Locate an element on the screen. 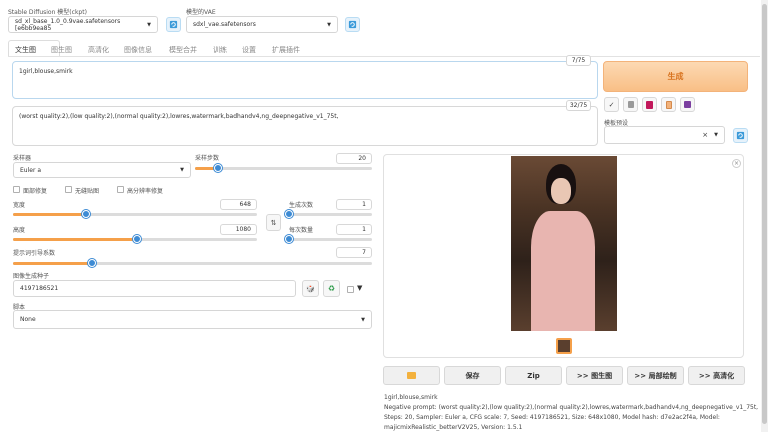  page-scrollbar is located at coordinates (764, 216).